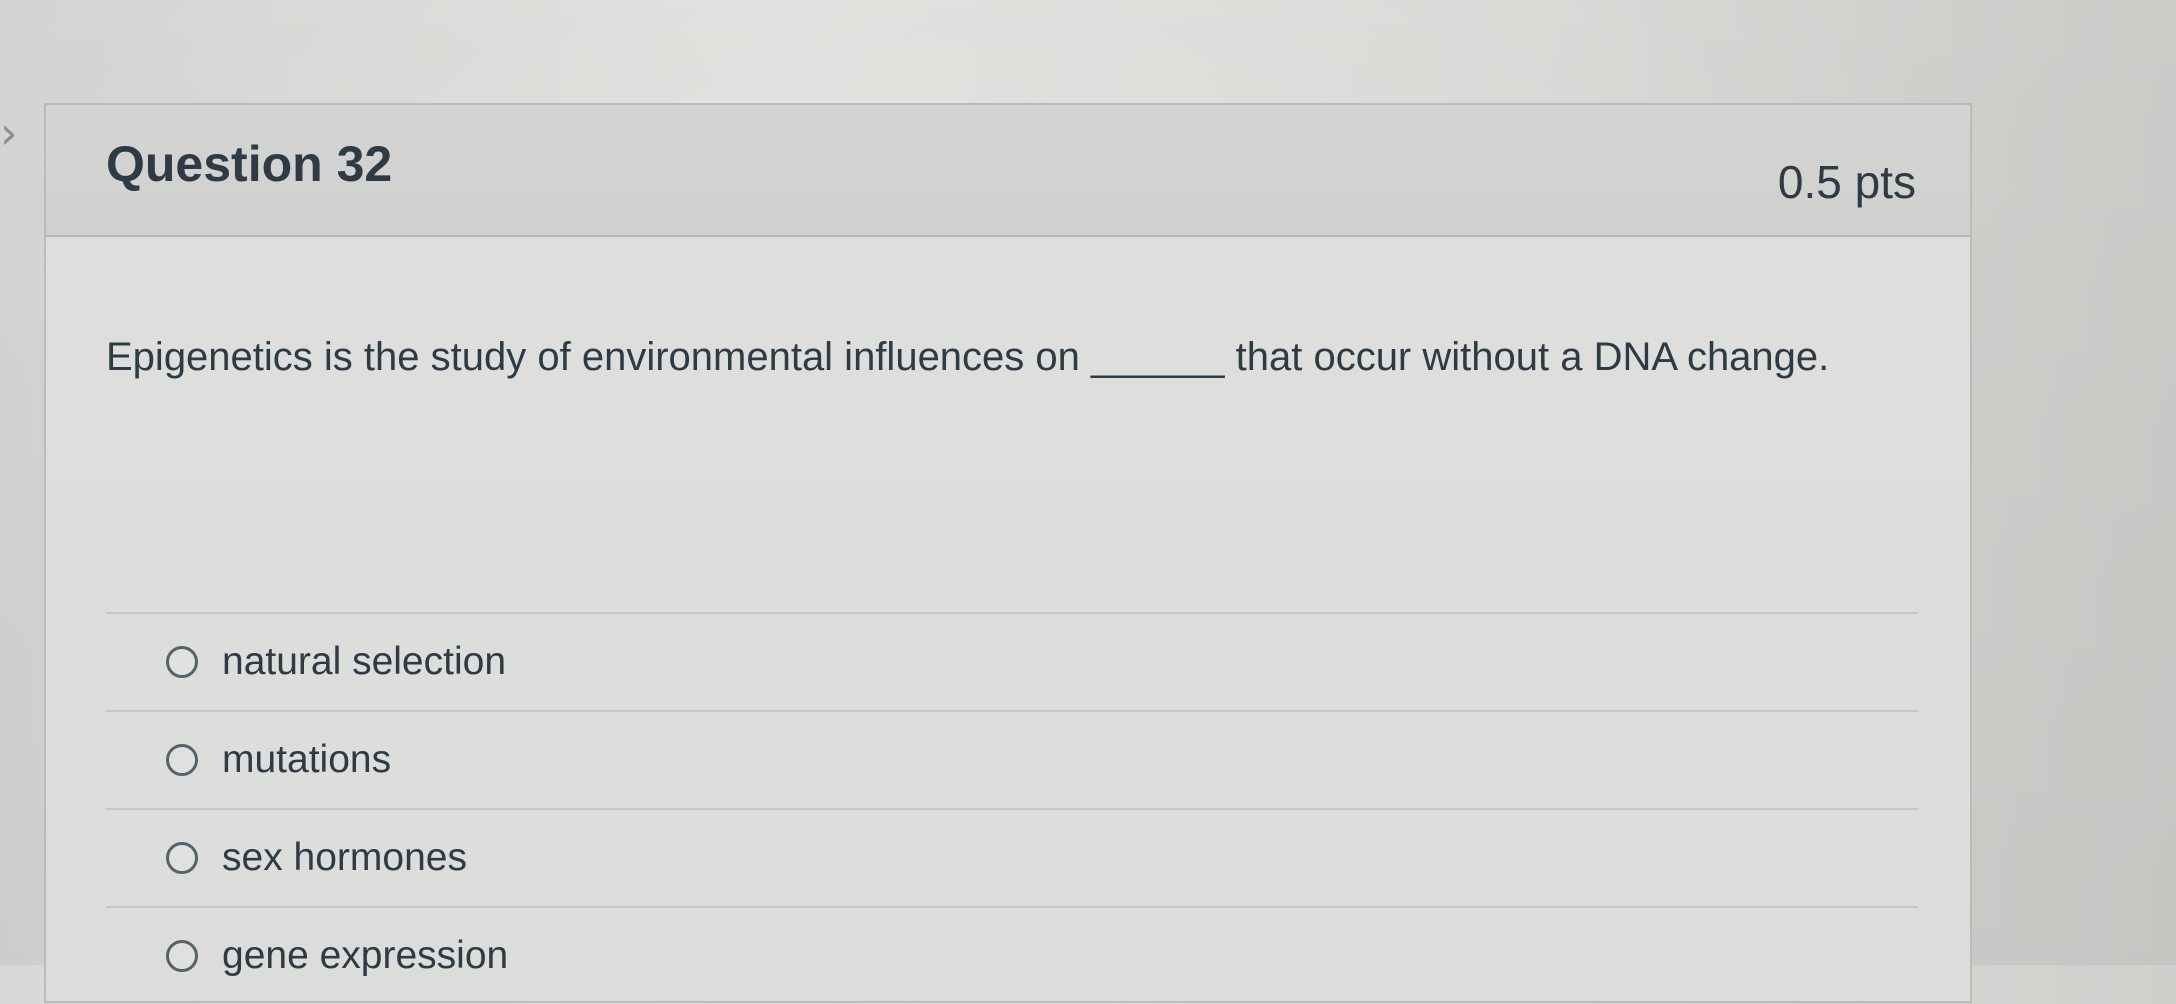 The image size is (2176, 1004). Describe the element at coordinates (11, 134) in the screenshot. I see `chevron-right-icon: ›` at that location.